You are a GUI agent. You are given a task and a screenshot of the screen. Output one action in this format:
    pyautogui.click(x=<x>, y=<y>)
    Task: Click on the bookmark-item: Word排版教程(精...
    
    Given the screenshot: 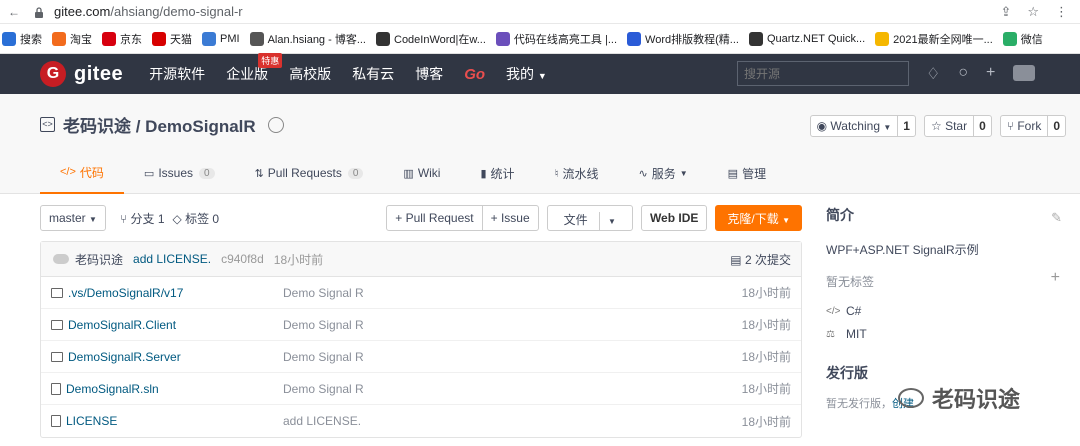 What is the action you would take?
    pyautogui.click(x=683, y=39)
    